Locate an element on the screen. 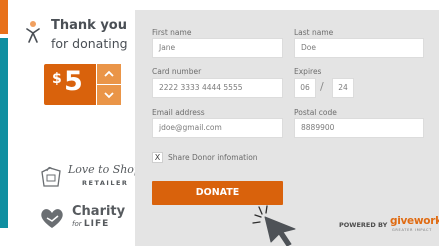 The image size is (439, 246). last-name-label: Last name is located at coordinates (314, 32).